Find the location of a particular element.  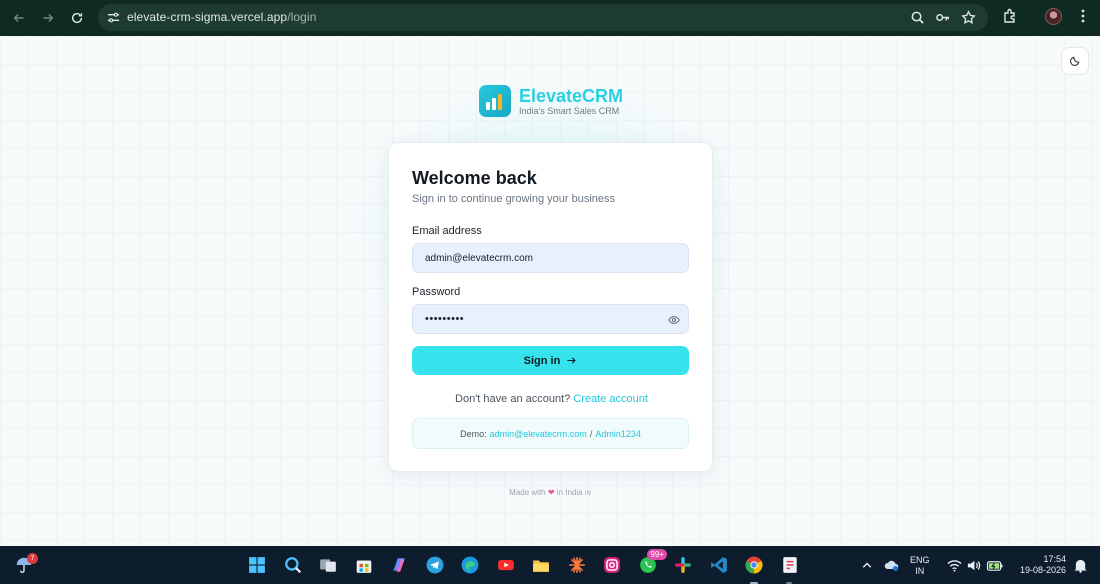

starburst-icon is located at coordinates (577, 565).